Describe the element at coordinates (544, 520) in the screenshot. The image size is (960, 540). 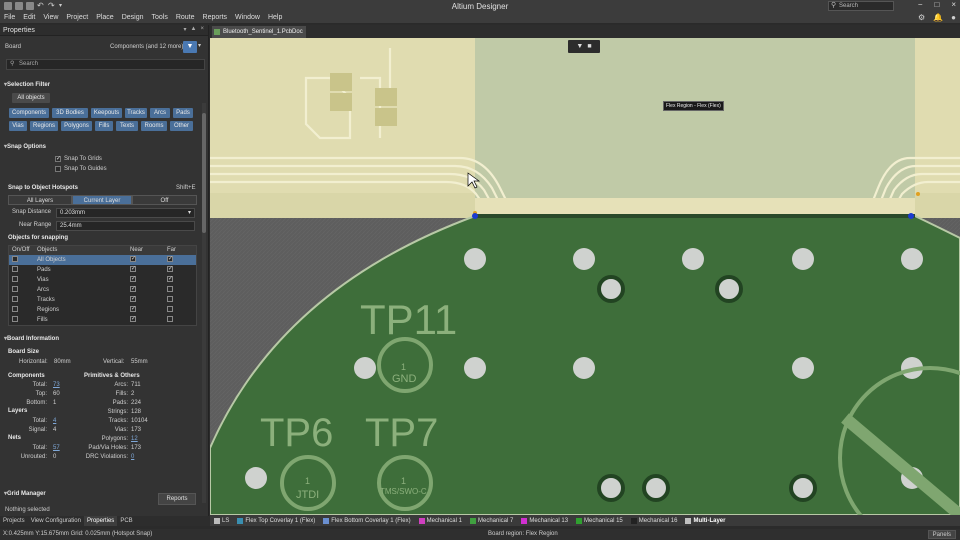
I see `layer-tab: Mechanical 13` at that location.